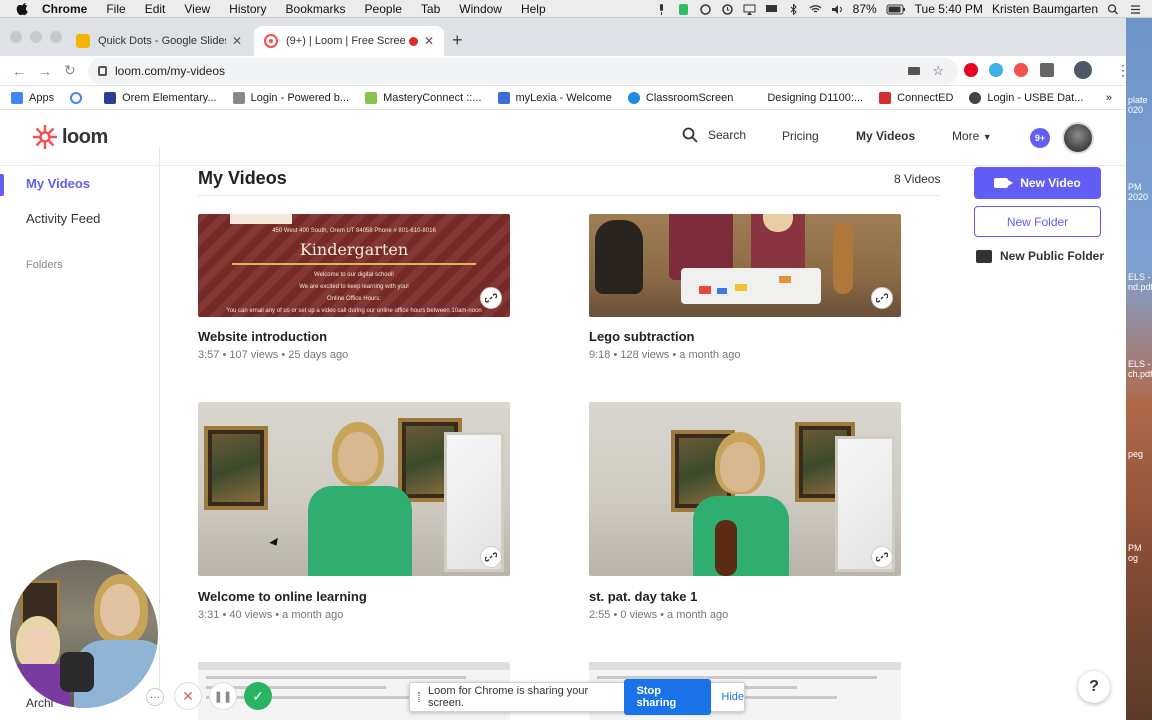 Image resolution: width=1152 pixels, height=720 pixels. I want to click on timemachine-icon, so click(727, 9).